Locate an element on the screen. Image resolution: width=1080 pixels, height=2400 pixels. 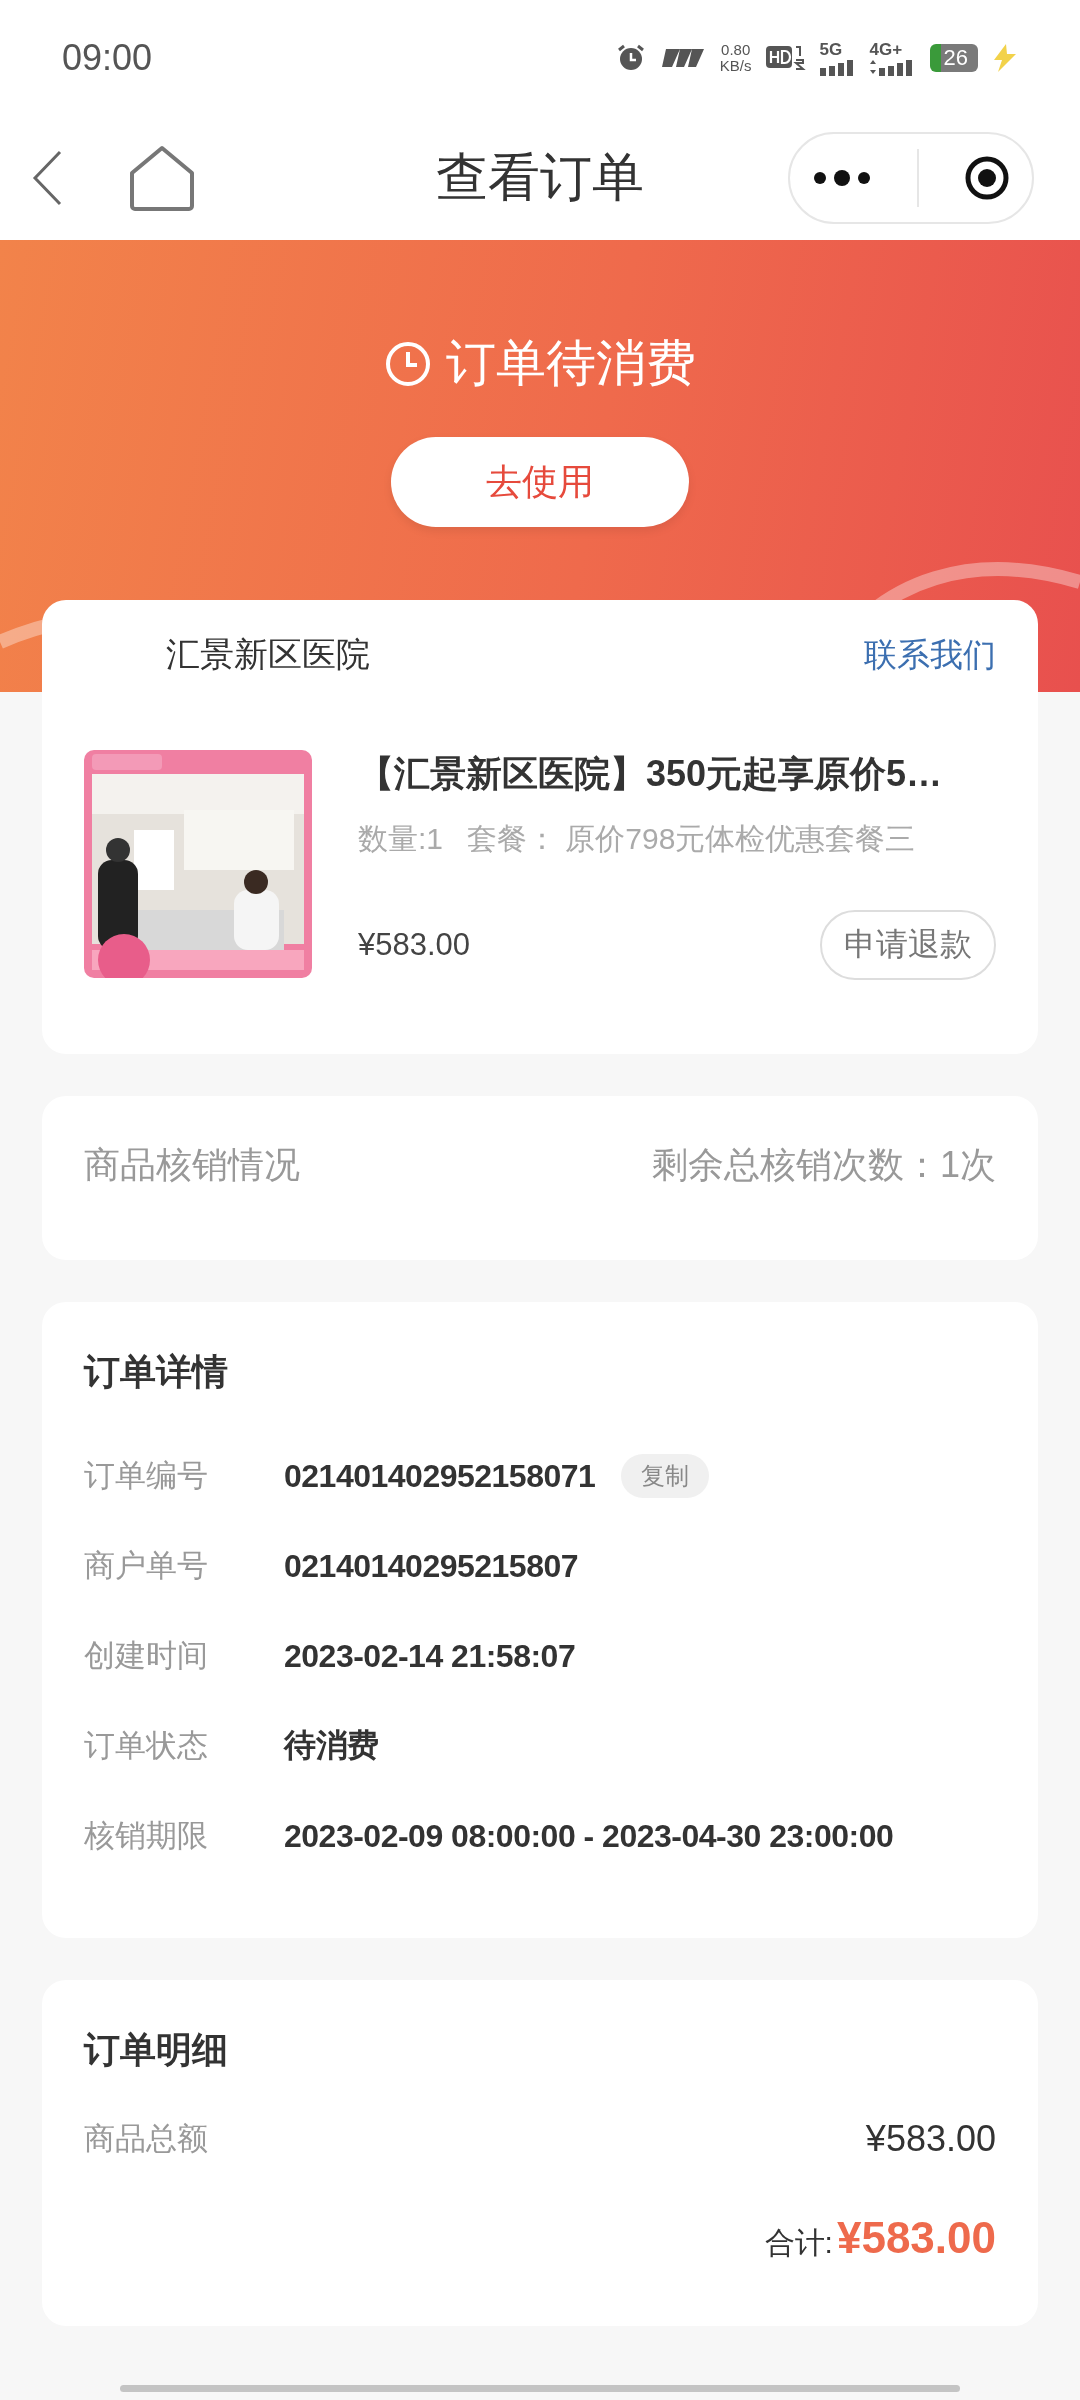
field-label: 订单编号 is located at coordinates (146, 1476).